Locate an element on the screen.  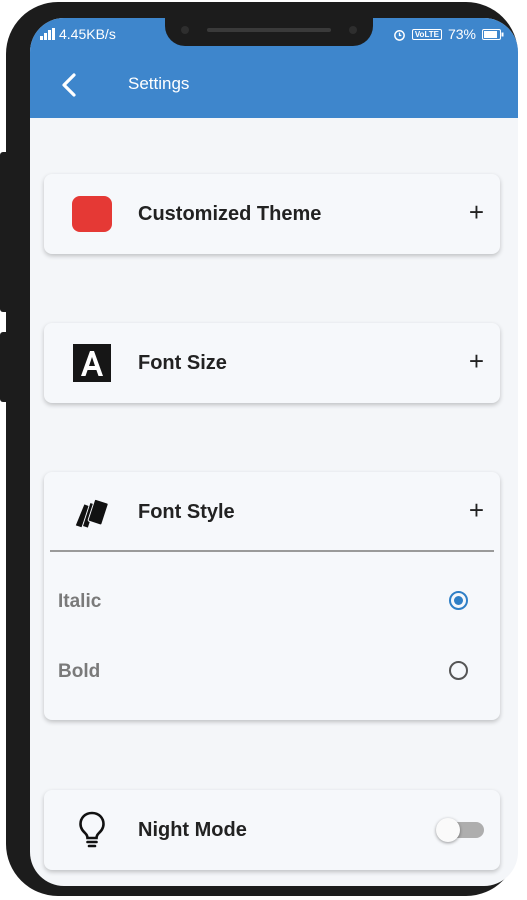
signal-icon is located at coordinates (47, 34).